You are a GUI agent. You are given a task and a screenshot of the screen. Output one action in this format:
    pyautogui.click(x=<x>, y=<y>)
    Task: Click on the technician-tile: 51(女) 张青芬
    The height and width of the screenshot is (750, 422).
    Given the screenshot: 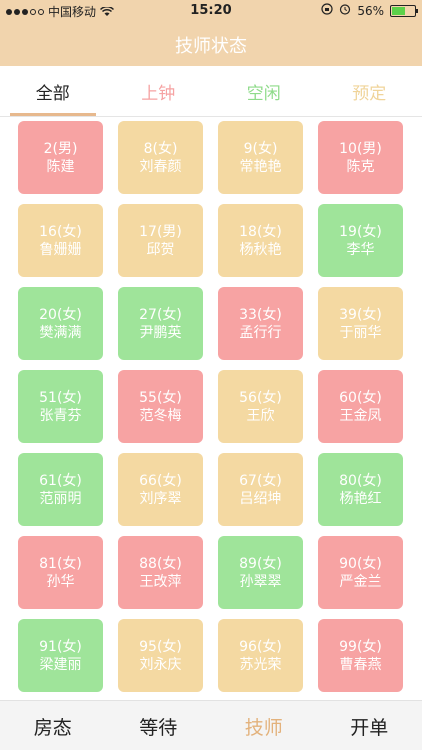 What is the action you would take?
    pyautogui.click(x=60, y=406)
    